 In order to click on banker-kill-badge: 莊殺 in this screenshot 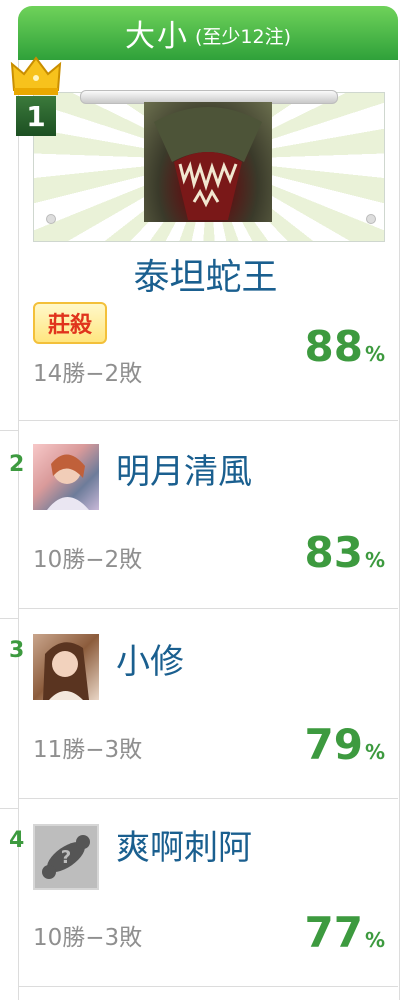, I will do `click(70, 323)`.